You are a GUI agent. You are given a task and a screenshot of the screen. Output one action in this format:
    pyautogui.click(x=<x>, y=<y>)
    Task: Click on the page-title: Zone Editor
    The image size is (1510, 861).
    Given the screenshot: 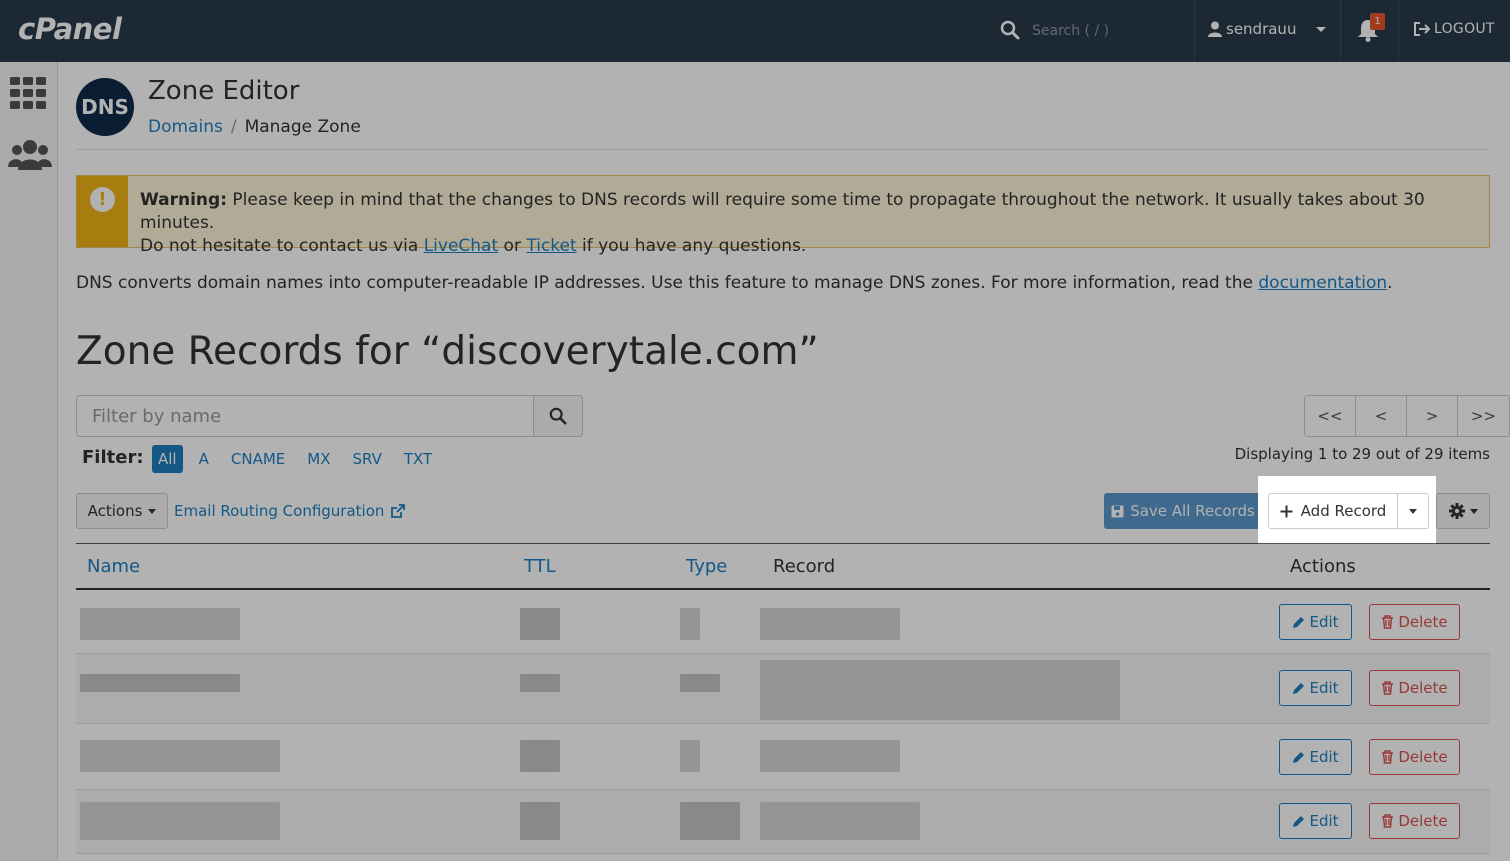 What is the action you would take?
    pyautogui.click(x=224, y=91)
    